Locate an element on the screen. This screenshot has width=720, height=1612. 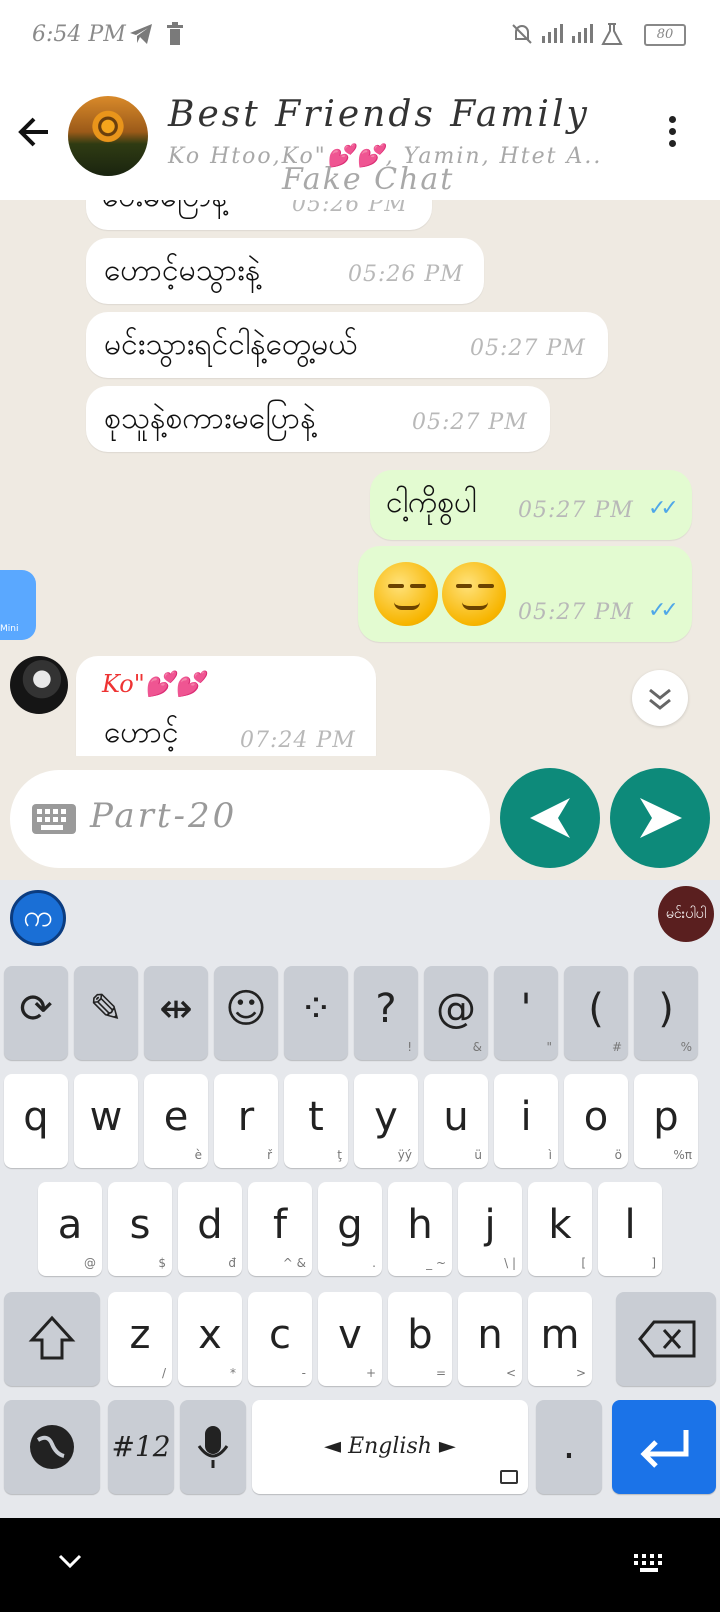
message-bubble-incoming: မင်းသွားရင်ငါနဲ့တွေ့မယ် 05:27 PM is located at coordinates (347, 345).